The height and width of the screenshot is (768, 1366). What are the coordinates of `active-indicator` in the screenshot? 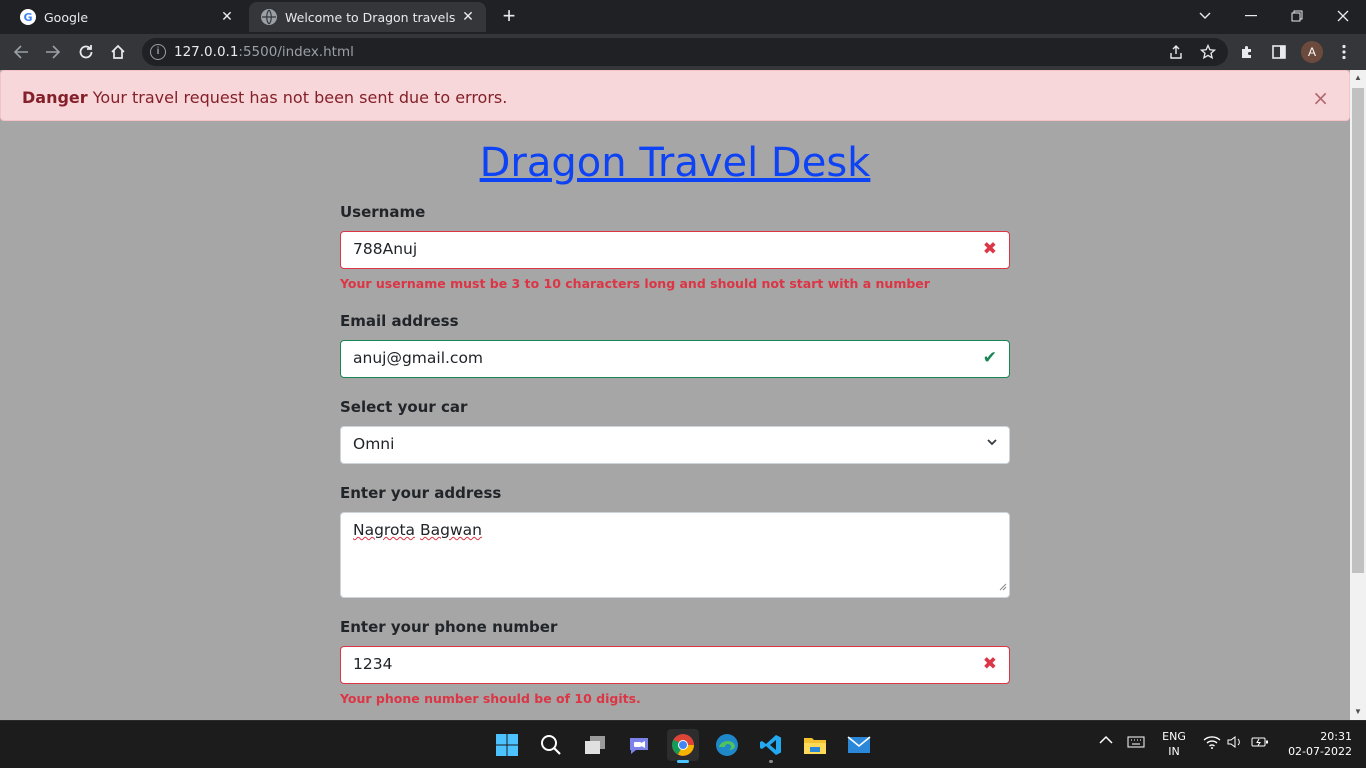 It's located at (683, 761).